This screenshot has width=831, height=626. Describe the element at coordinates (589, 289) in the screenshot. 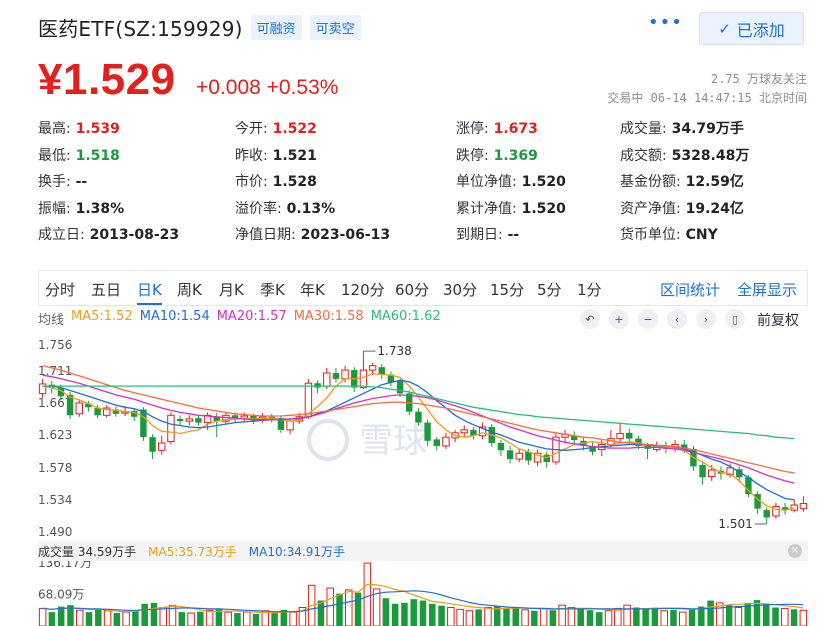

I see `tab-12: 1分` at that location.